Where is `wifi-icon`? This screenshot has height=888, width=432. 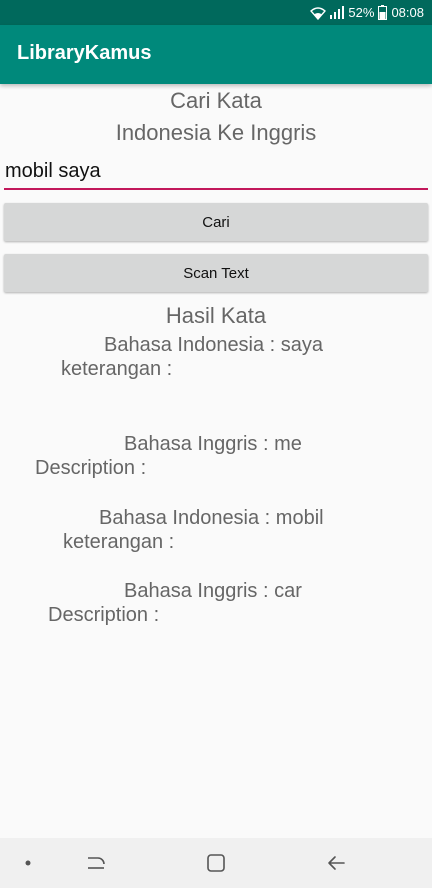
wifi-icon is located at coordinates (318, 13).